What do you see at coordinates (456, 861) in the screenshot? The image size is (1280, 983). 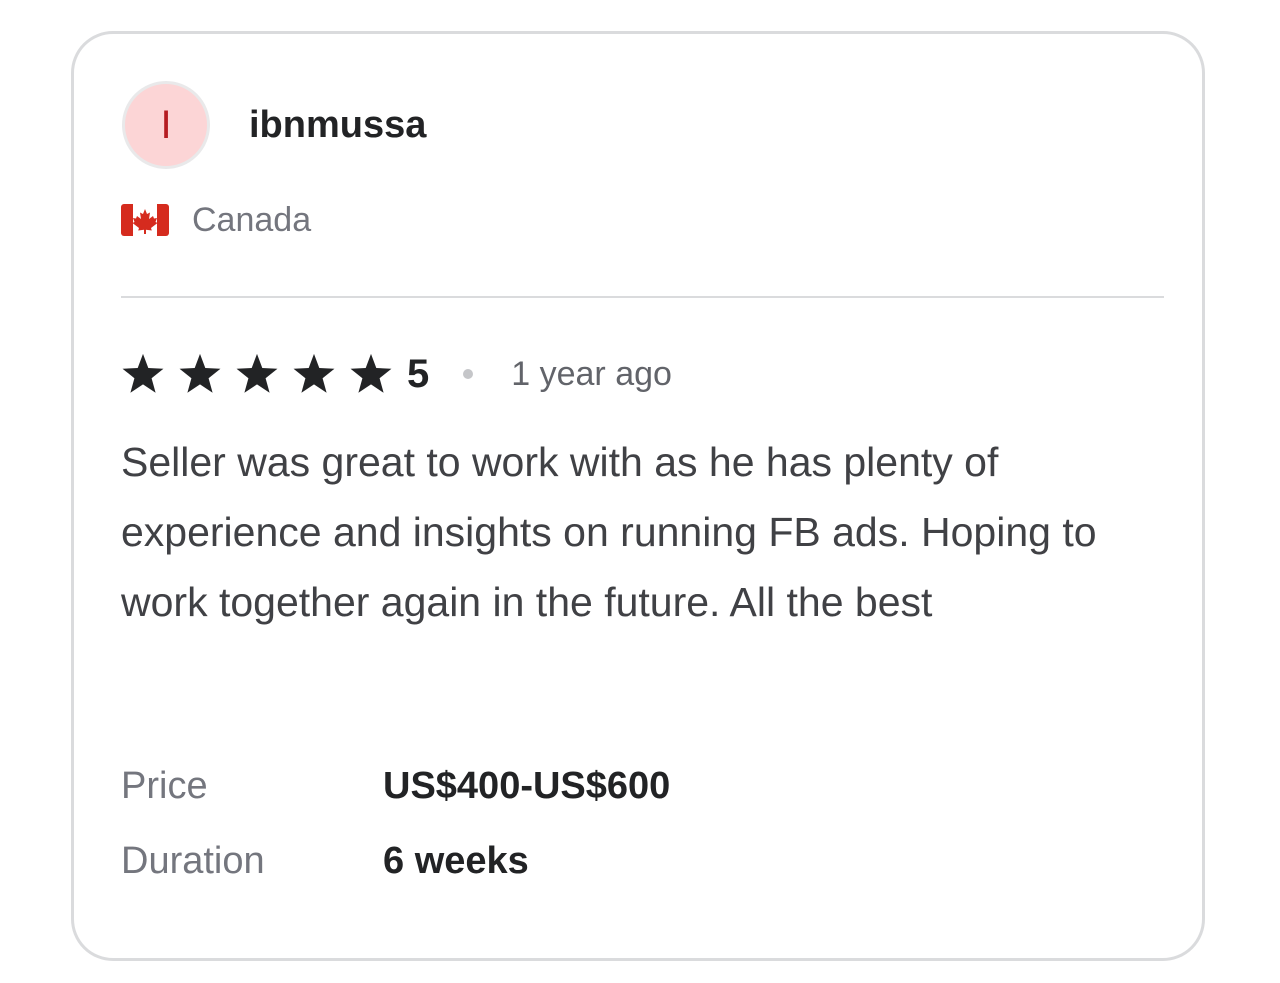 I see `duration-value: 6 weeks` at bounding box center [456, 861].